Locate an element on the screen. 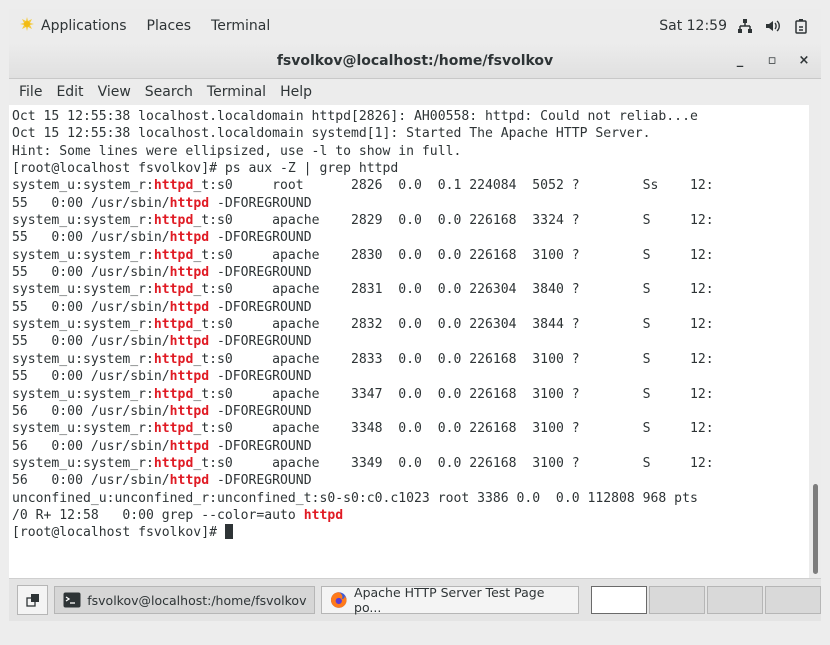 The height and width of the screenshot is (645, 830). terminal-app-menu: Terminal is located at coordinates (240, 26).